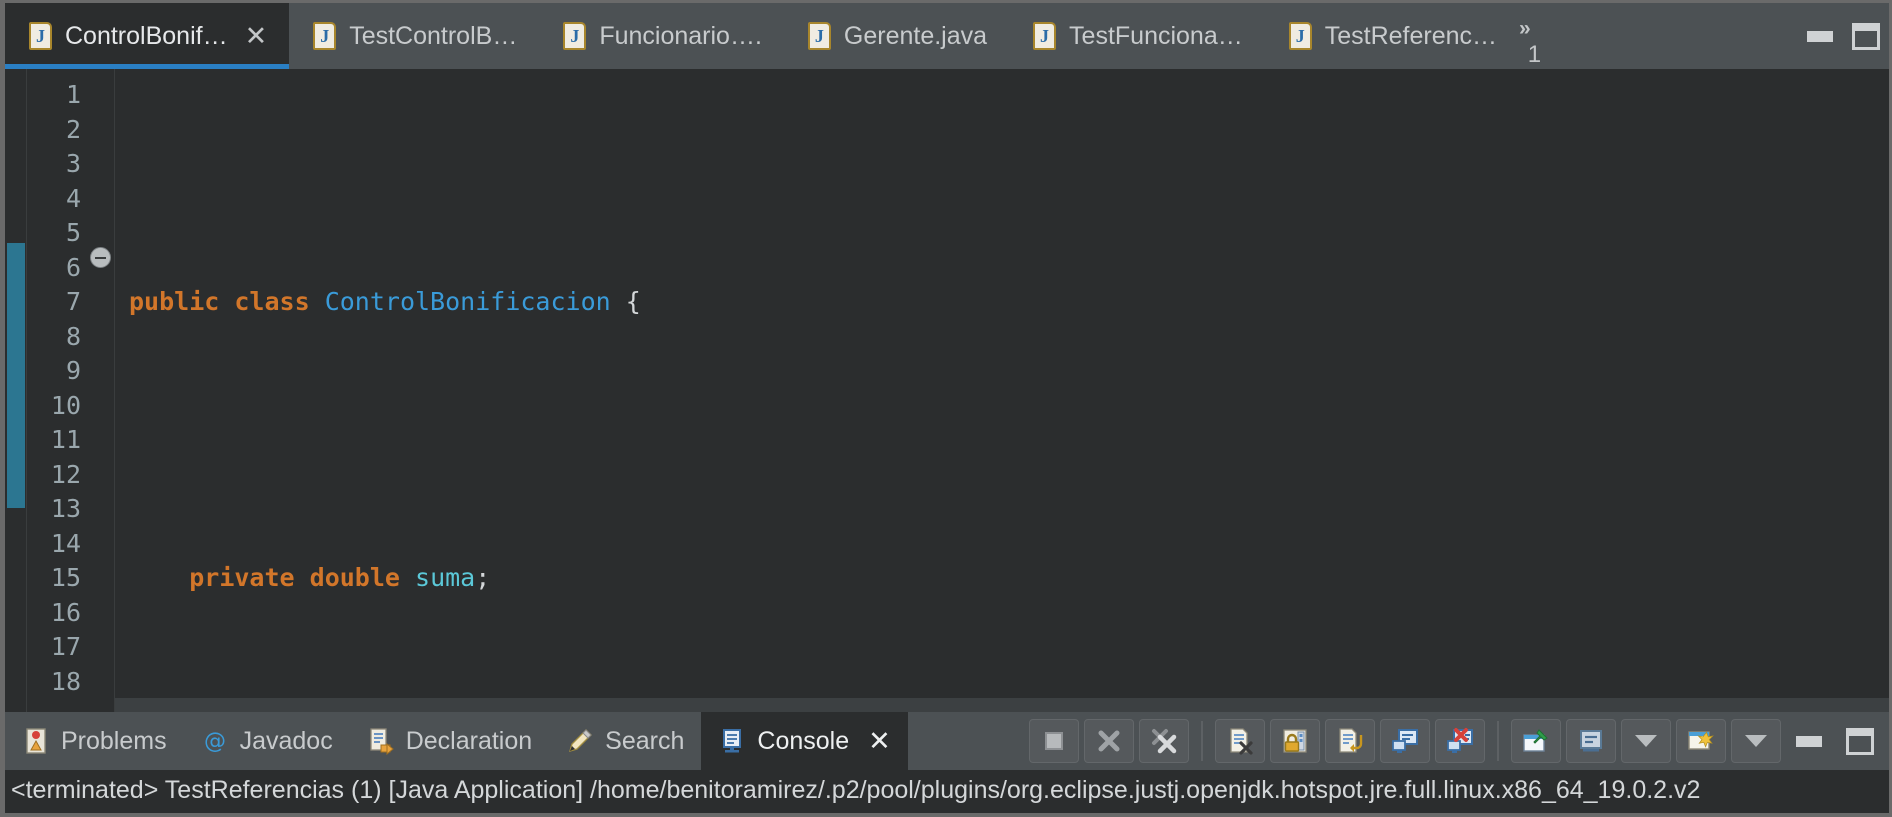 Image resolution: width=1892 pixels, height=817 pixels. I want to click on fold-collapse-icon, so click(100, 257).